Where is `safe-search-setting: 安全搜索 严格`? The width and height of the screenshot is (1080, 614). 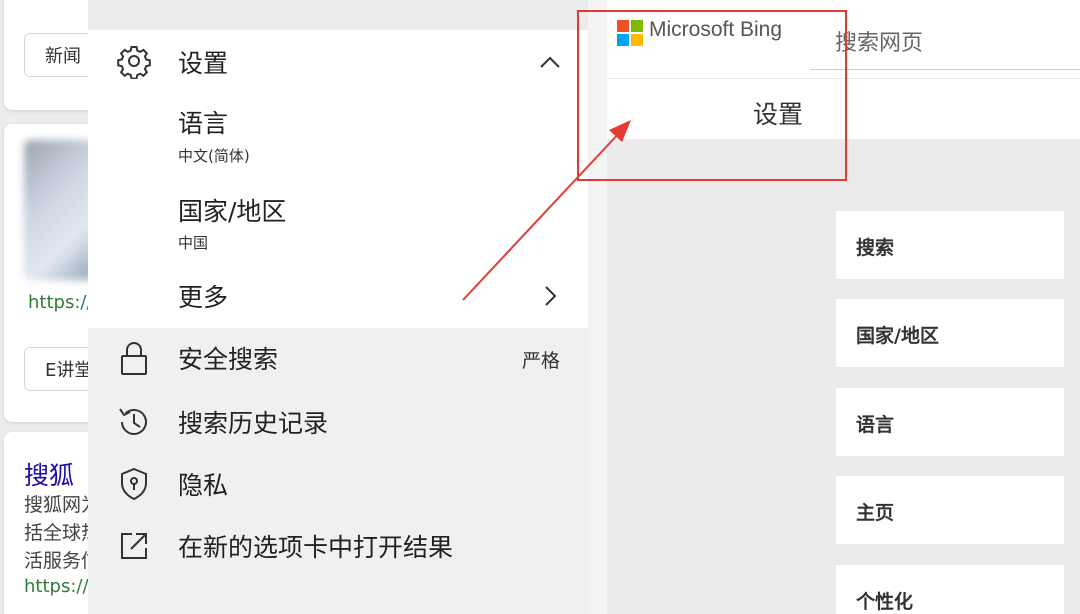 safe-search-setting: 安全搜索 严格 is located at coordinates (338, 359).